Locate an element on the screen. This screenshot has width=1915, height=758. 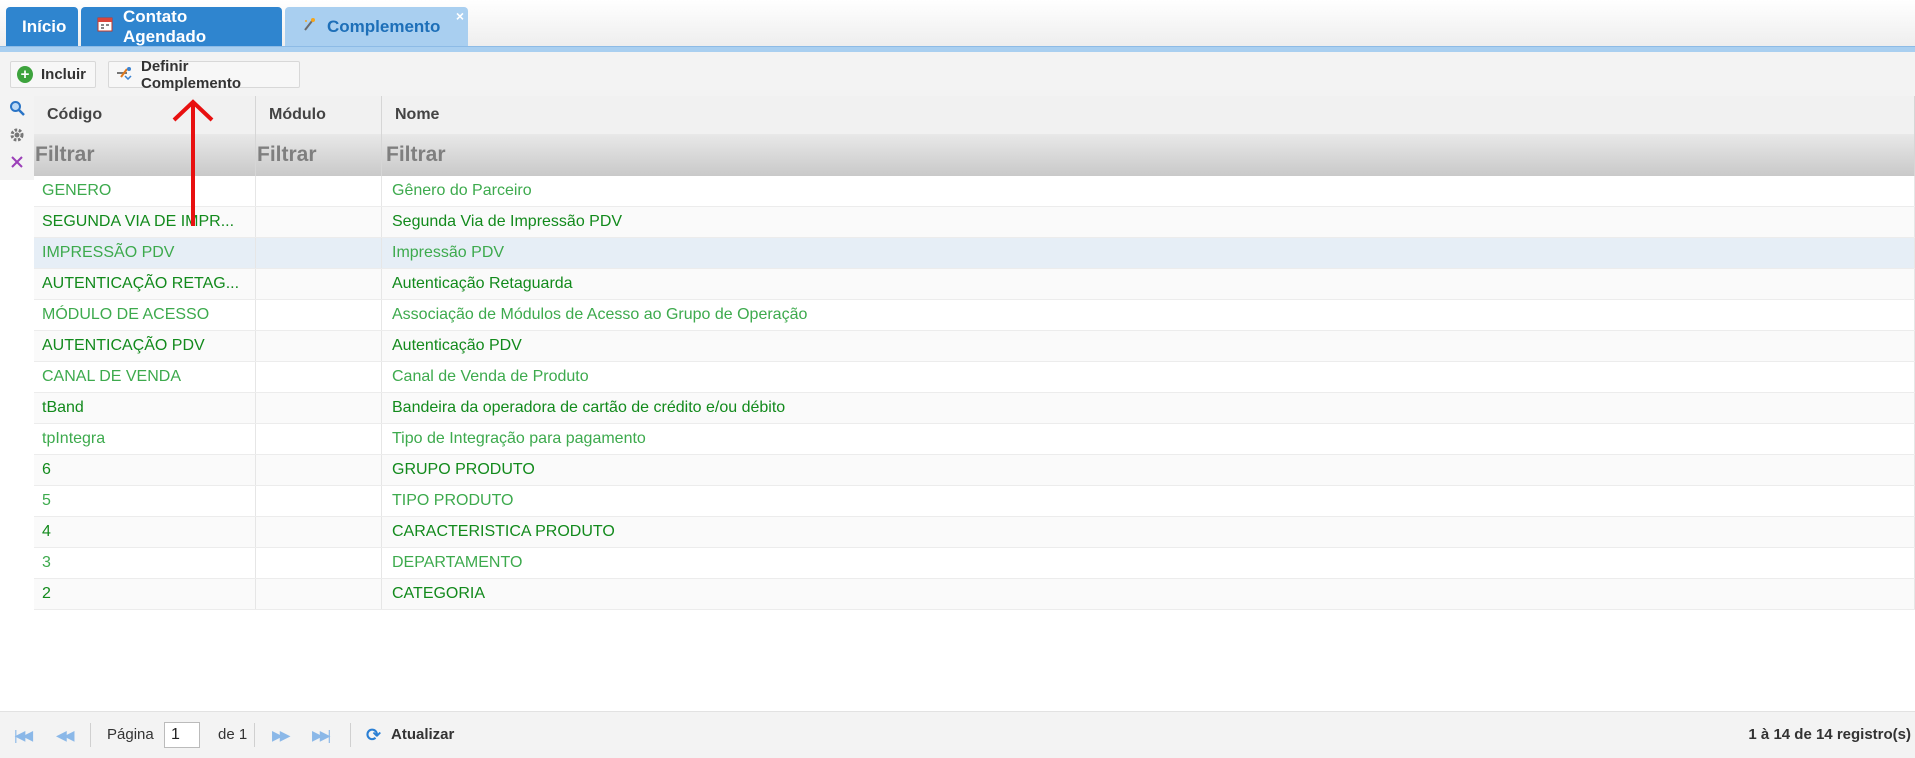
table-row: 6 GRUPO PRODUTO is located at coordinates (974, 470).